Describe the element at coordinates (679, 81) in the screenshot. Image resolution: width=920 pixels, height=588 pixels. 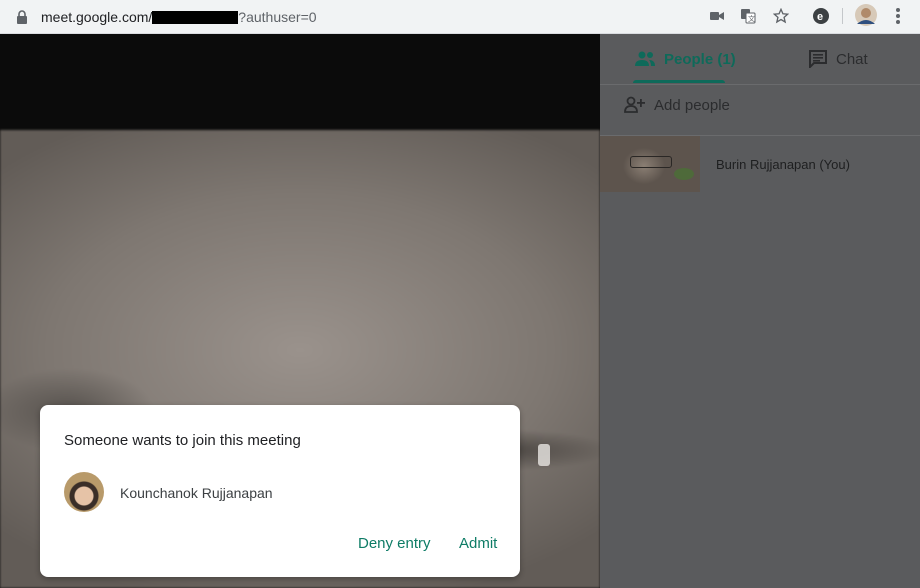
I see `active-tab-indicator` at that location.